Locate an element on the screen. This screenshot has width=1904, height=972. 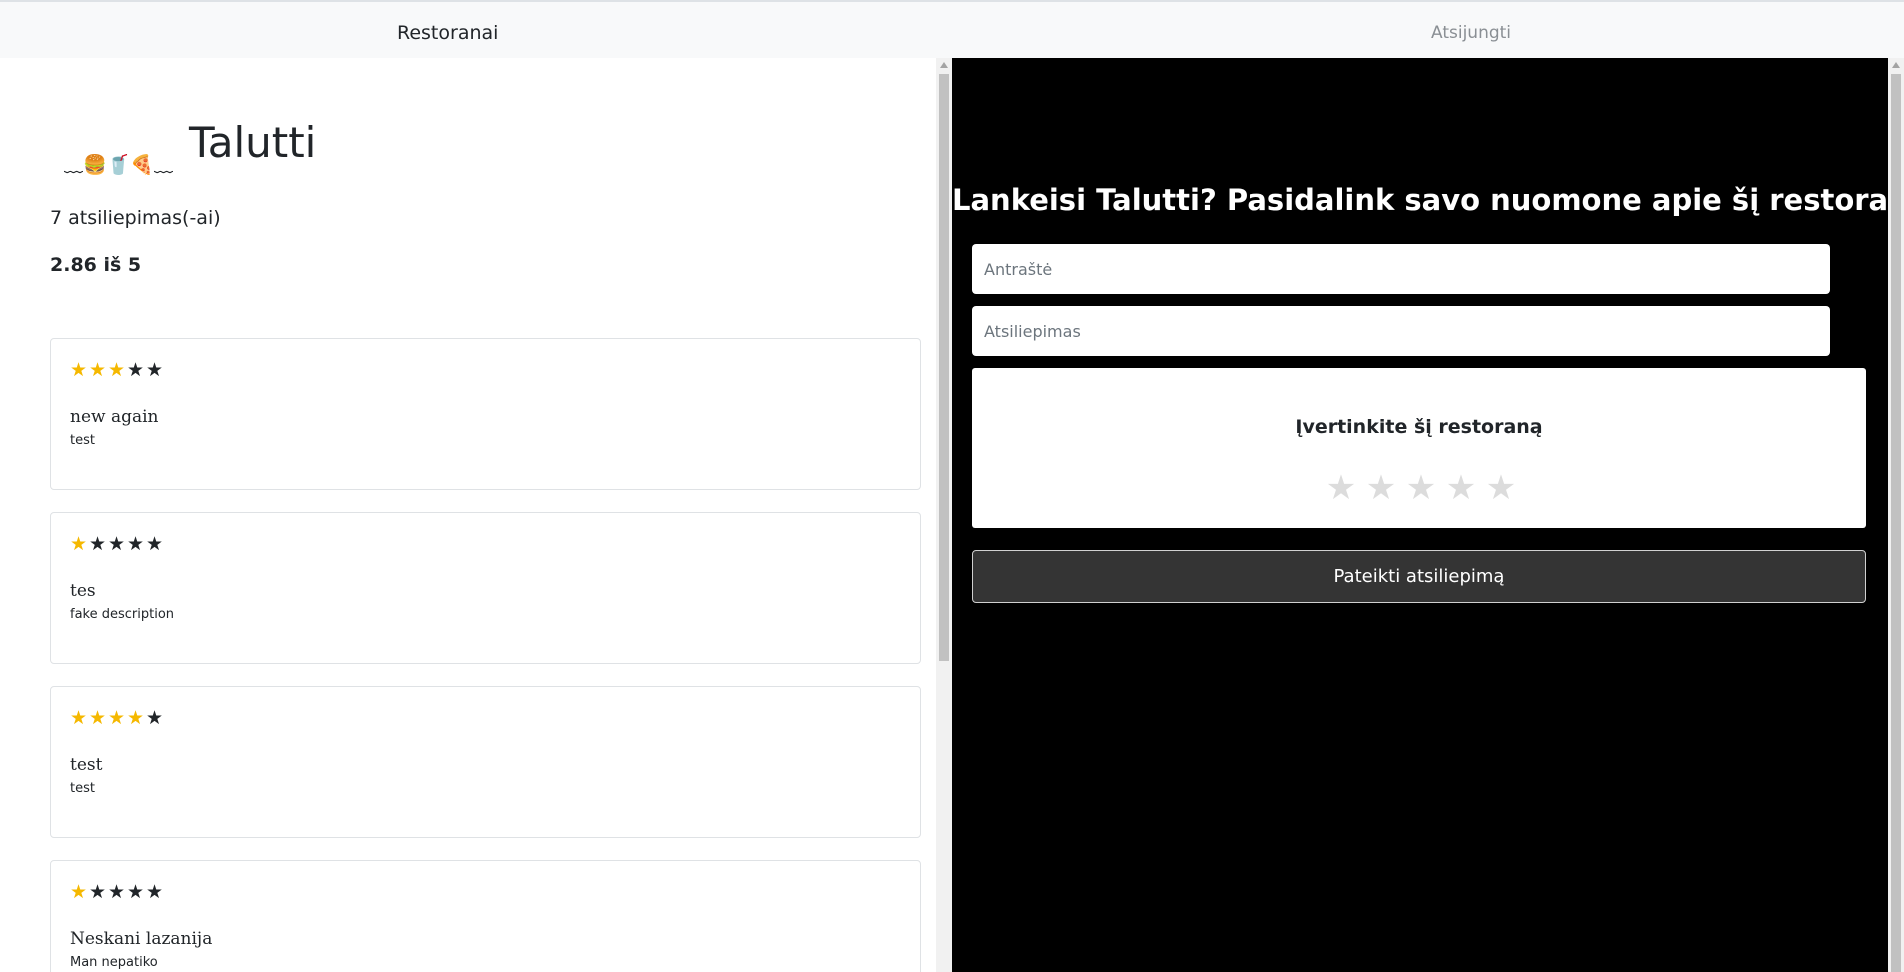
review-body: fake description is located at coordinates (122, 614).